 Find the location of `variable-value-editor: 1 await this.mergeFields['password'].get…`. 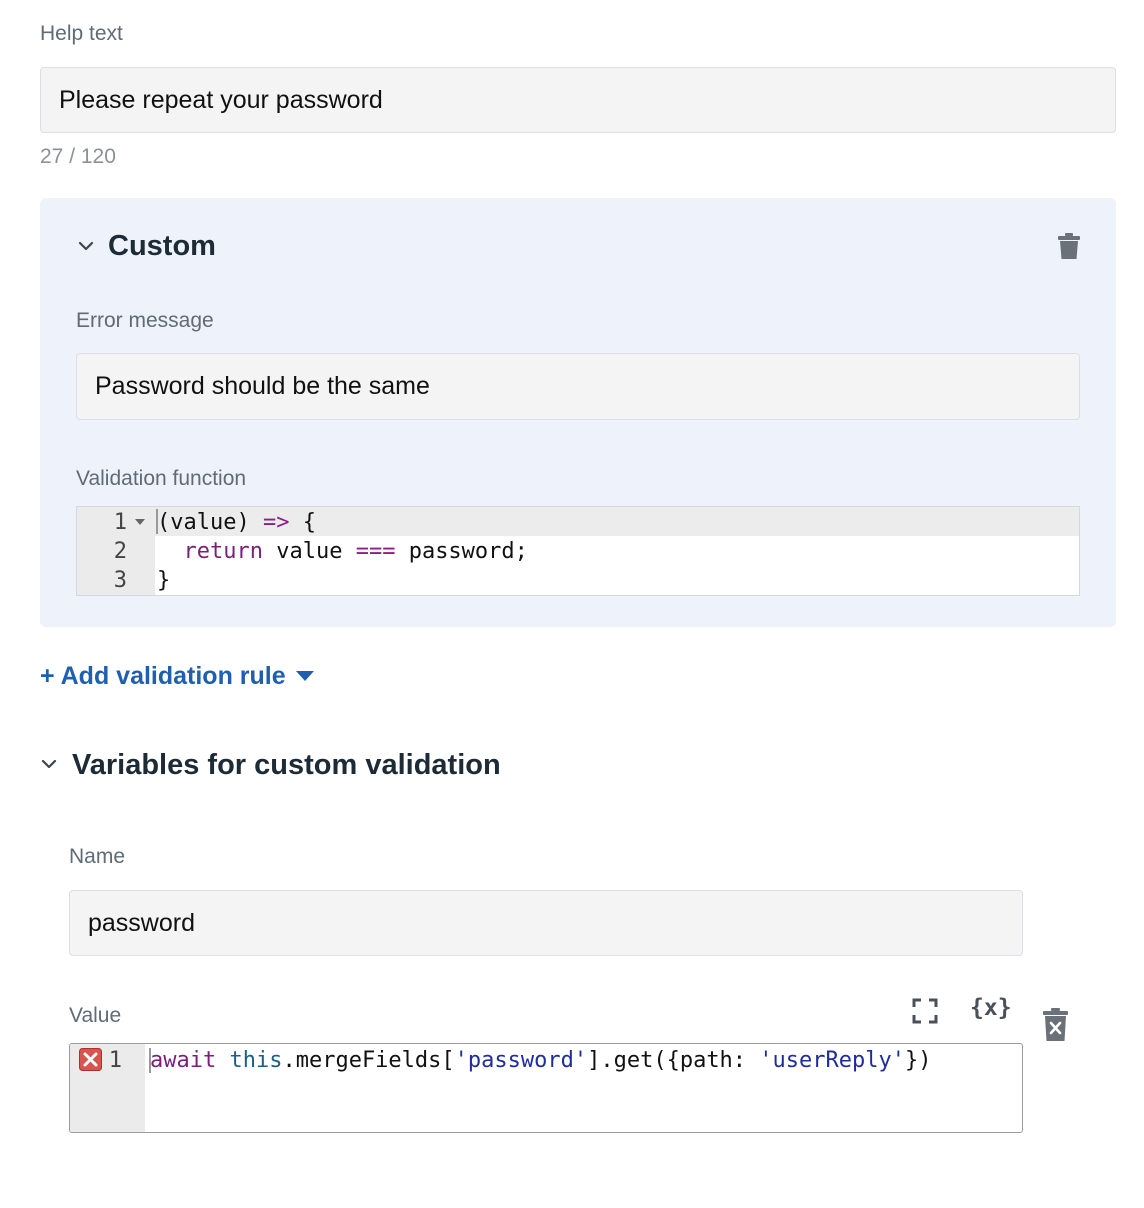

variable-value-editor: 1 await this.mergeFields['password'].get… is located at coordinates (546, 1088).